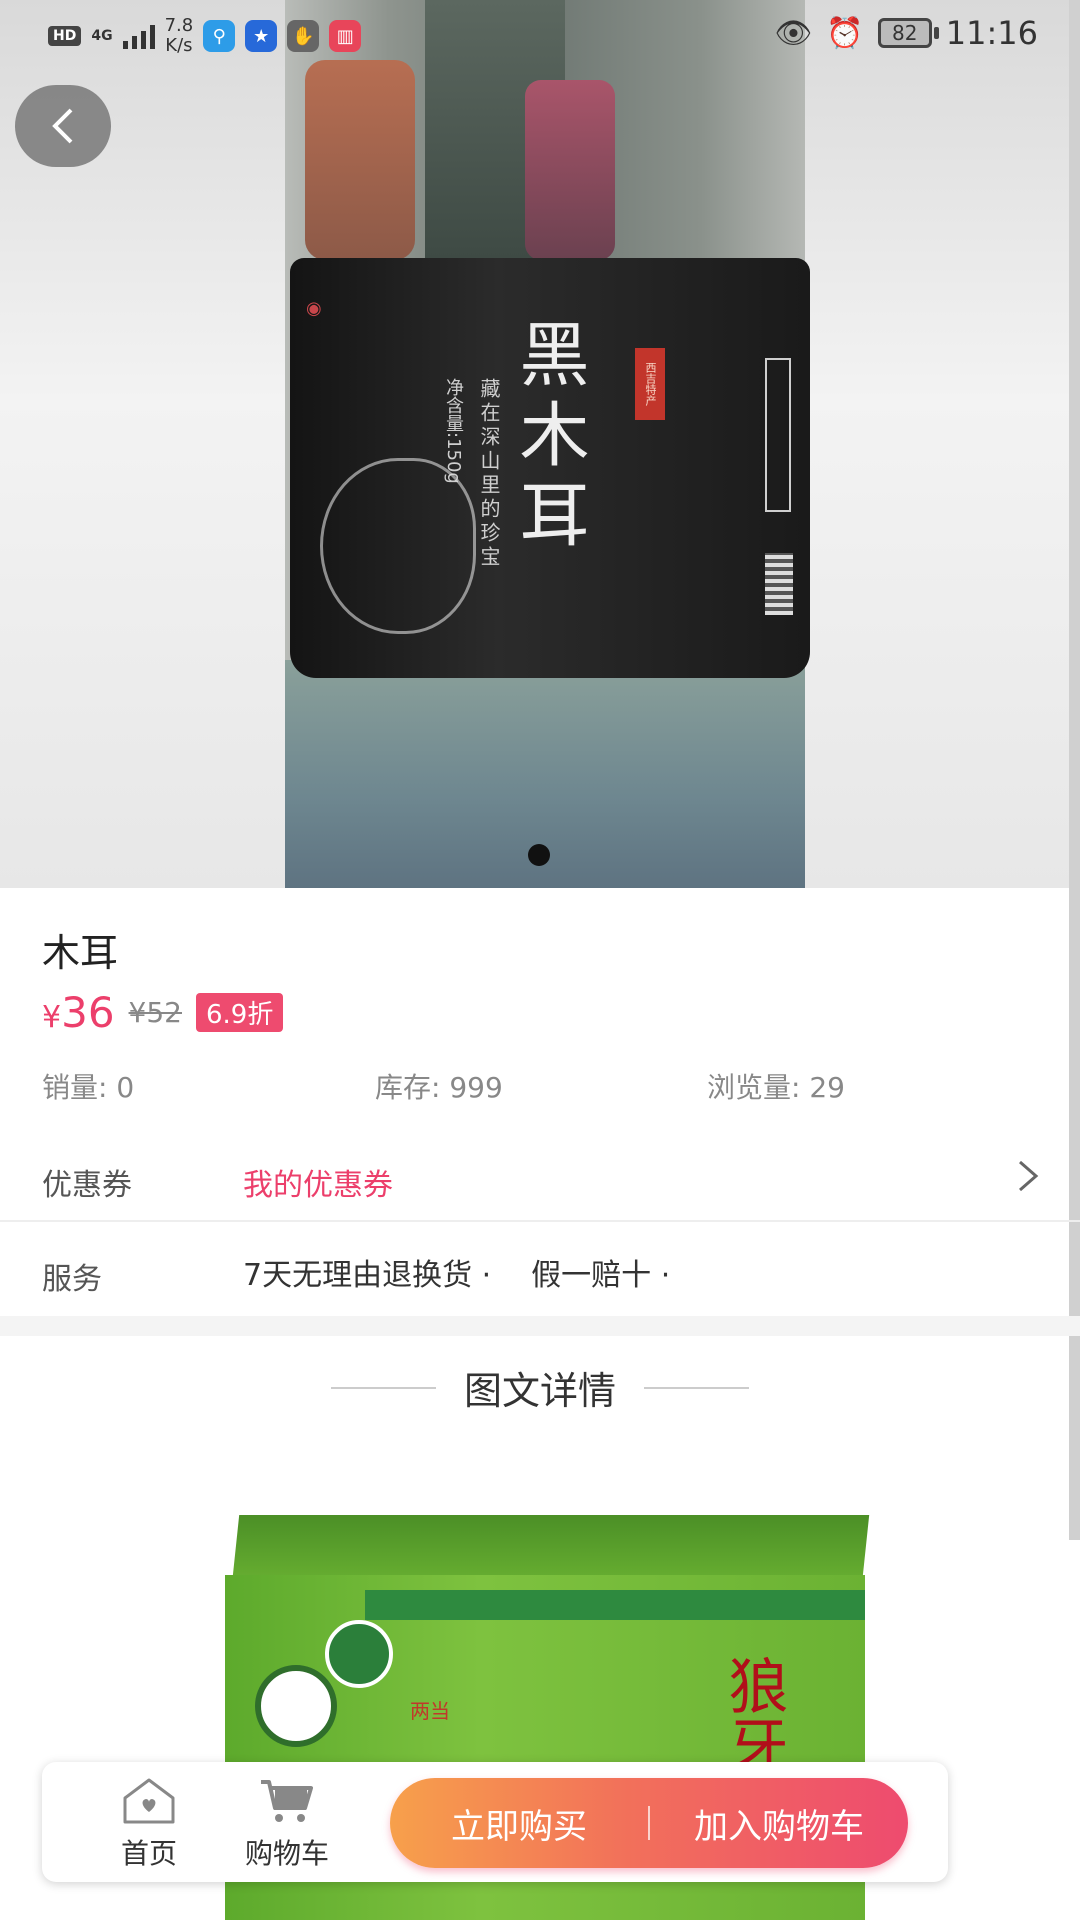  I want to click on jar-side-text, so click(778, 435).